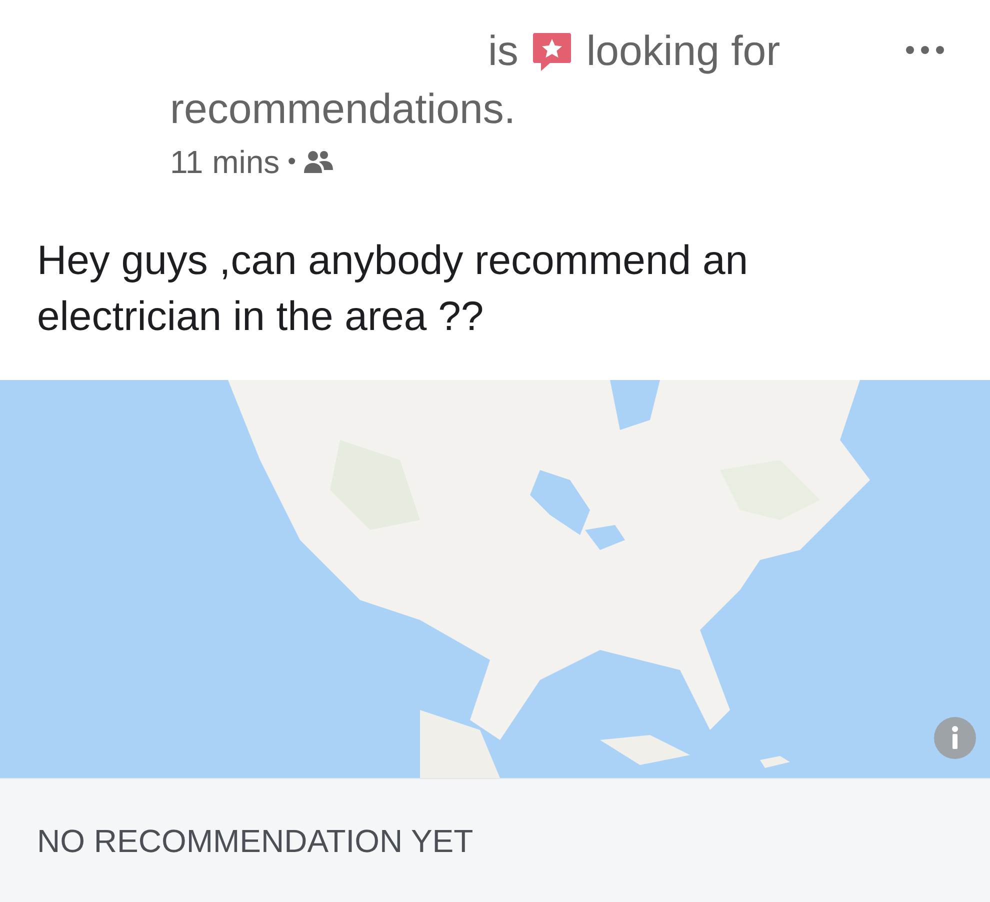 The width and height of the screenshot is (990, 902). I want to click on status-text: NO RECOMMENDATION YET, so click(255, 841).